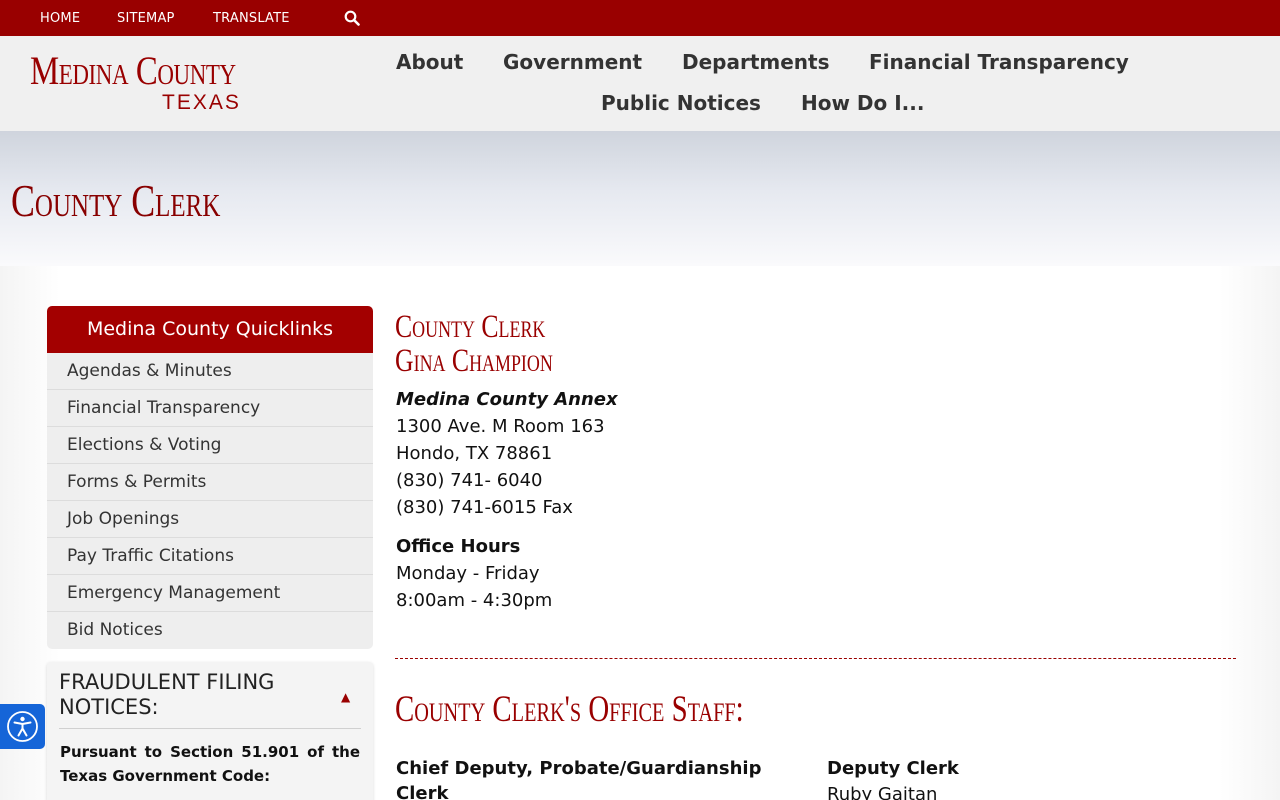 The width and height of the screenshot is (1280, 800). What do you see at coordinates (500, 426) in the screenshot?
I see `address-line: 1300 Ave. M Room 163` at bounding box center [500, 426].